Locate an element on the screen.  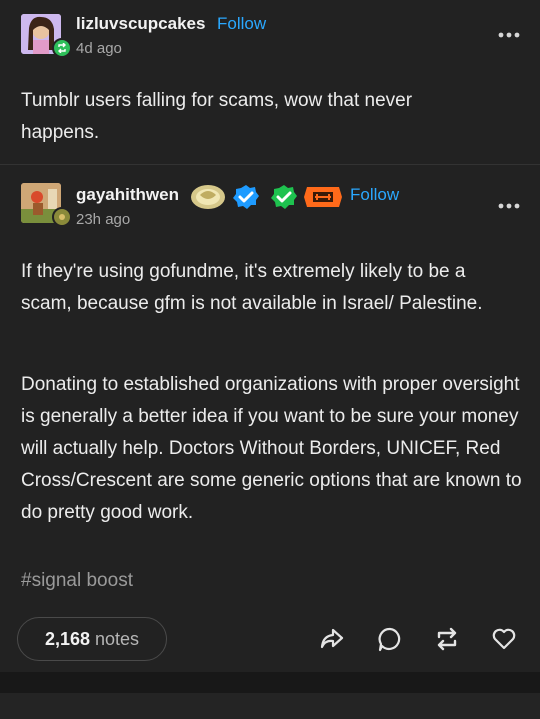
post-tag: #signal boost is located at coordinates (77, 581).